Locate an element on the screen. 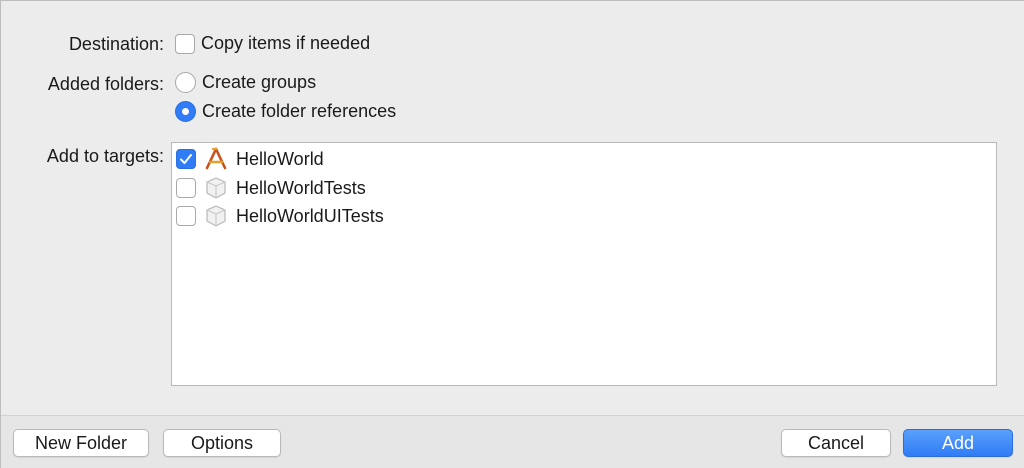 This screenshot has height=468, width=1024. checkmark-icon is located at coordinates (186, 159).